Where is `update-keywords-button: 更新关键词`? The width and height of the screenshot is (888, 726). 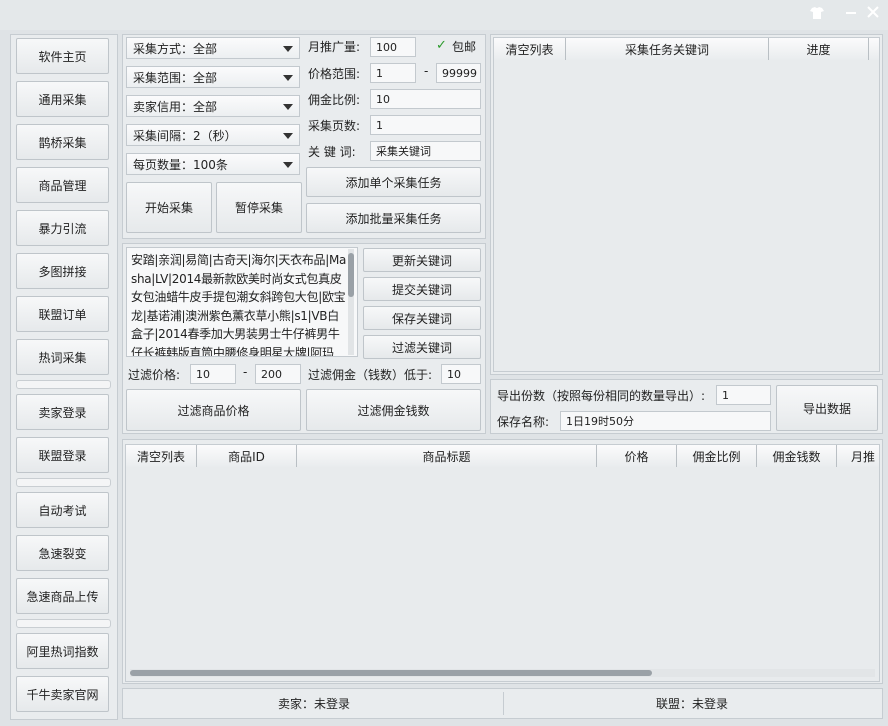
update-keywords-button: 更新关键词 is located at coordinates (422, 260).